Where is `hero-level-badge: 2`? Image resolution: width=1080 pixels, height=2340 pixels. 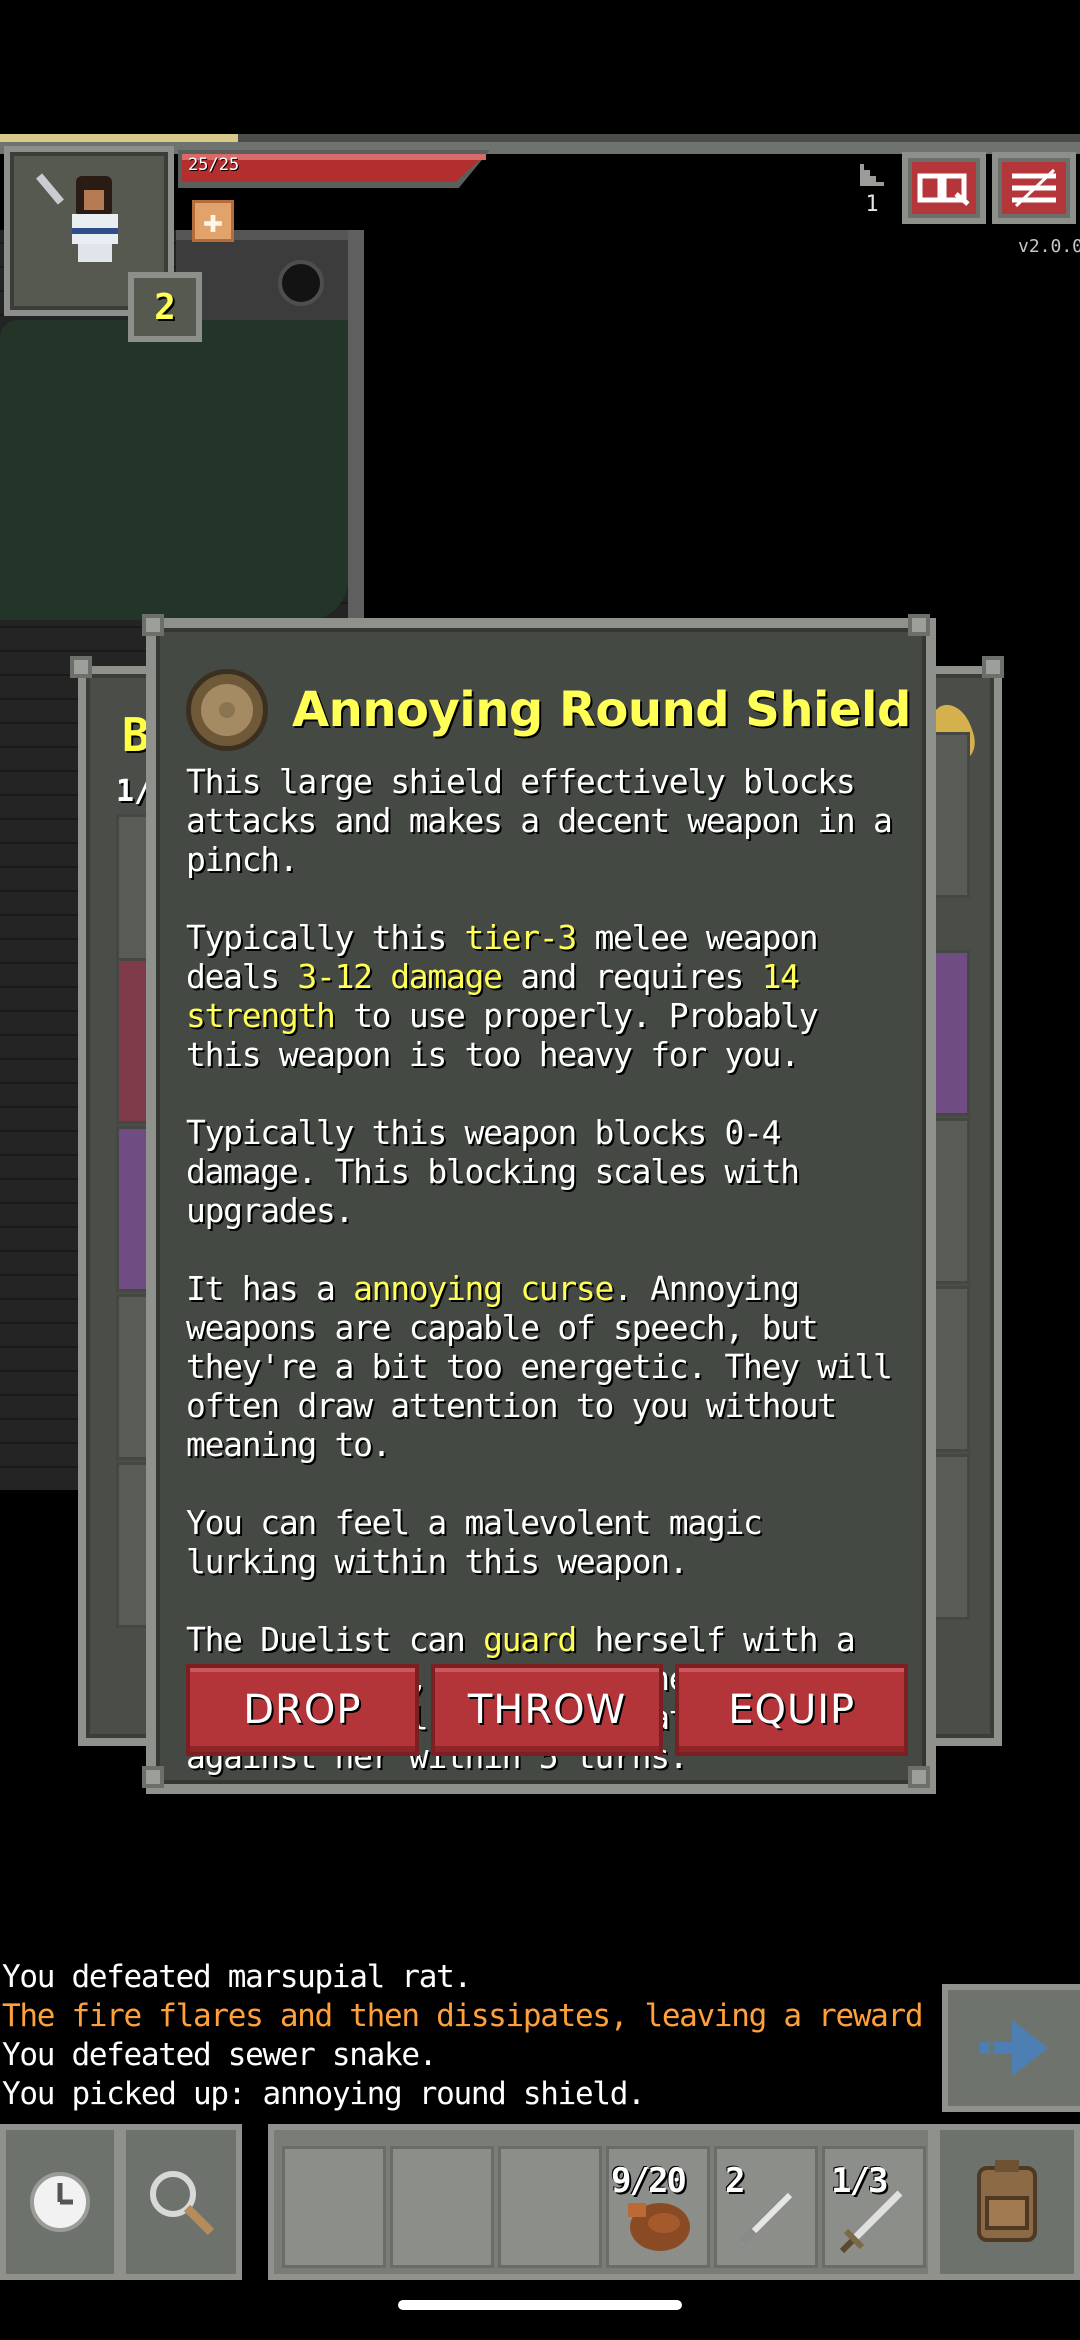 hero-level-badge: 2 is located at coordinates (165, 307).